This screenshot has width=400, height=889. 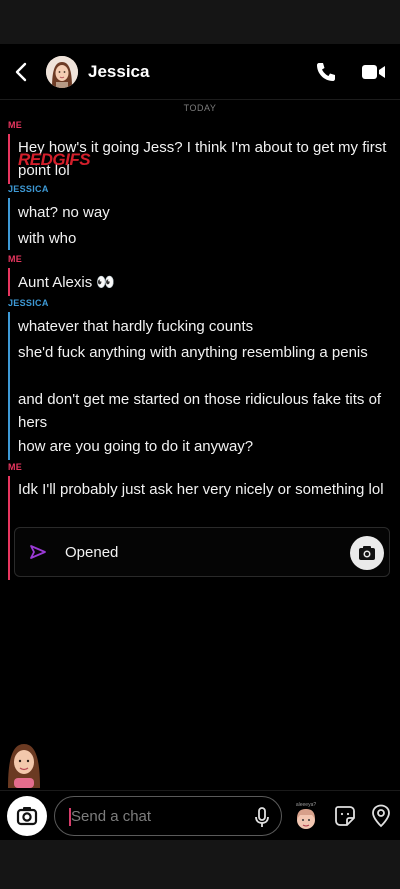 I want to click on snap-opened-card: Opened, so click(x=202, y=552).